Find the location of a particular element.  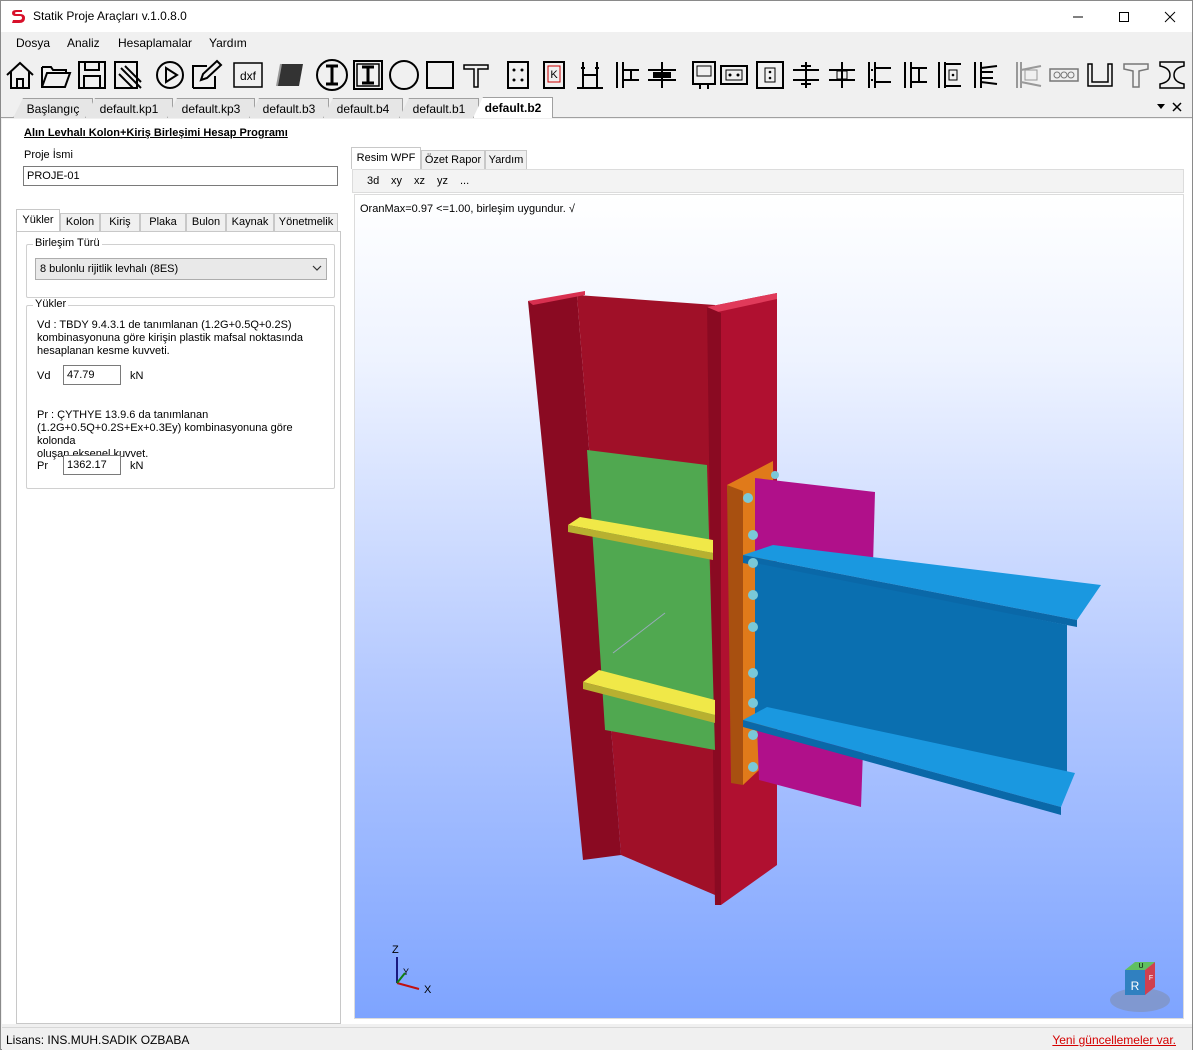

menu-analiz: Analiz is located at coordinates (83, 43).